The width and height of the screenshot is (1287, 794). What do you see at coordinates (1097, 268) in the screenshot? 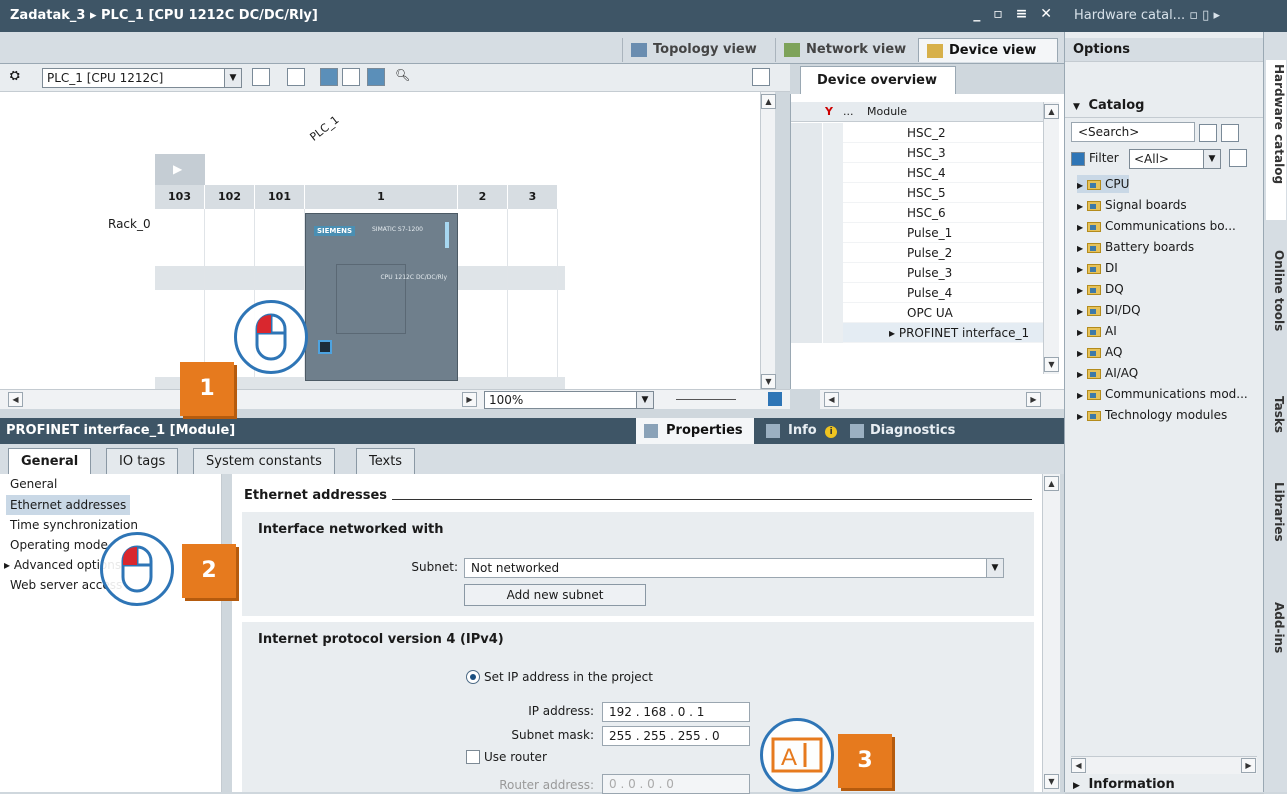
I see `catalog-item: ▶ DI` at bounding box center [1097, 268].